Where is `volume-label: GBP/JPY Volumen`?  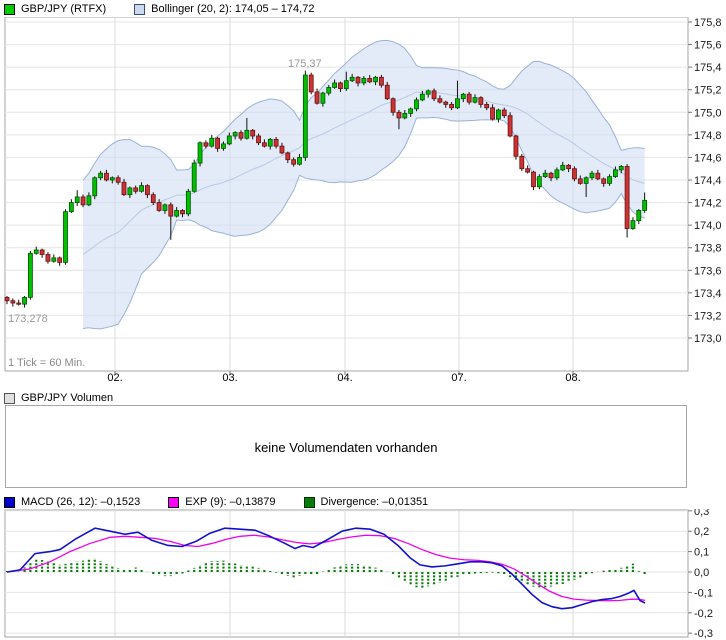
volume-label: GBP/JPY Volumen is located at coordinates (67, 398).